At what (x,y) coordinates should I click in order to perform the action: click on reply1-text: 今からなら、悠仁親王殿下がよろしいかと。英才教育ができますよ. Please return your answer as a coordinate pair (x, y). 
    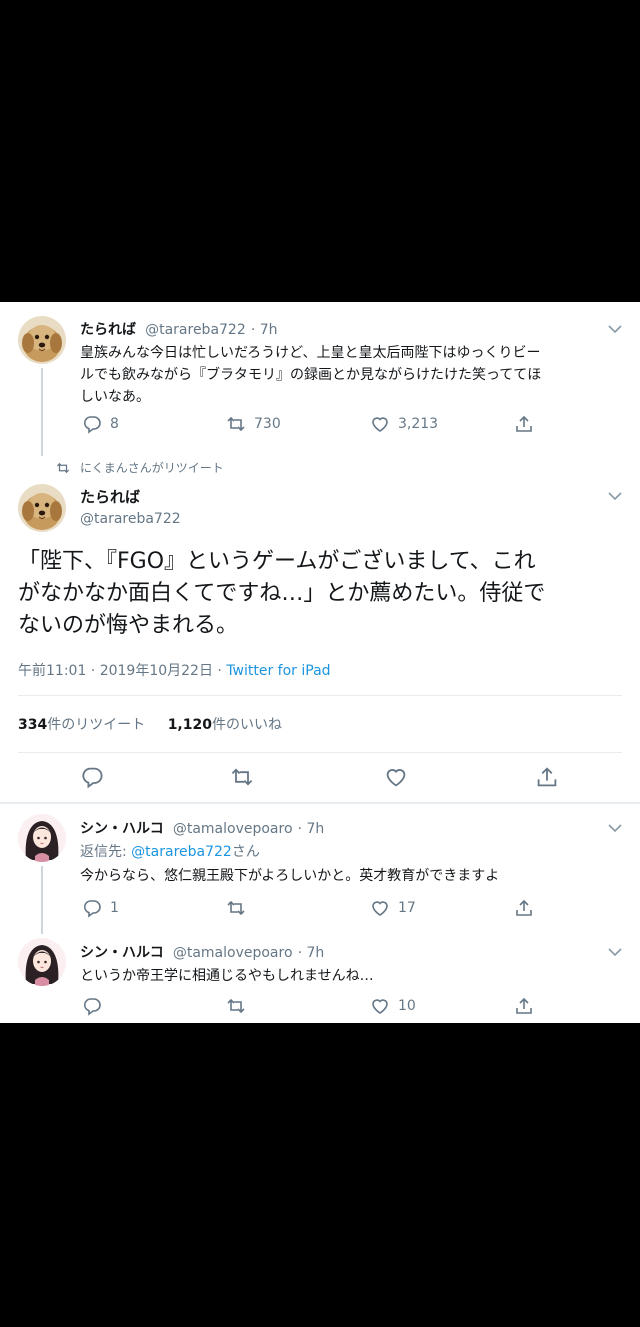
    Looking at the image, I should click on (290, 876).